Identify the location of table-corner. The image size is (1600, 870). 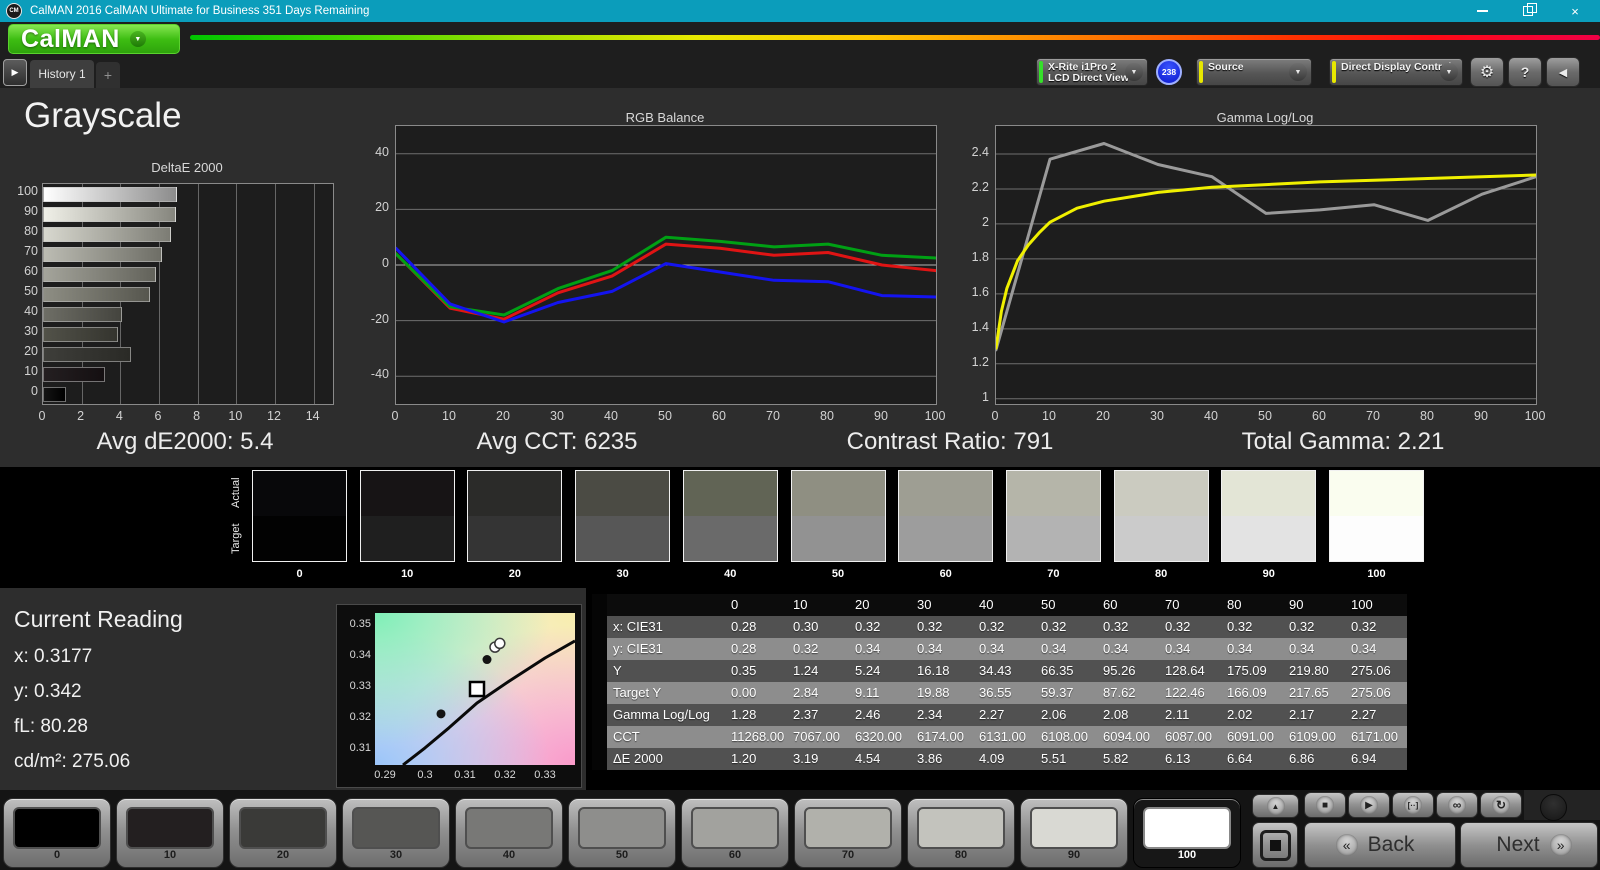
(666, 605).